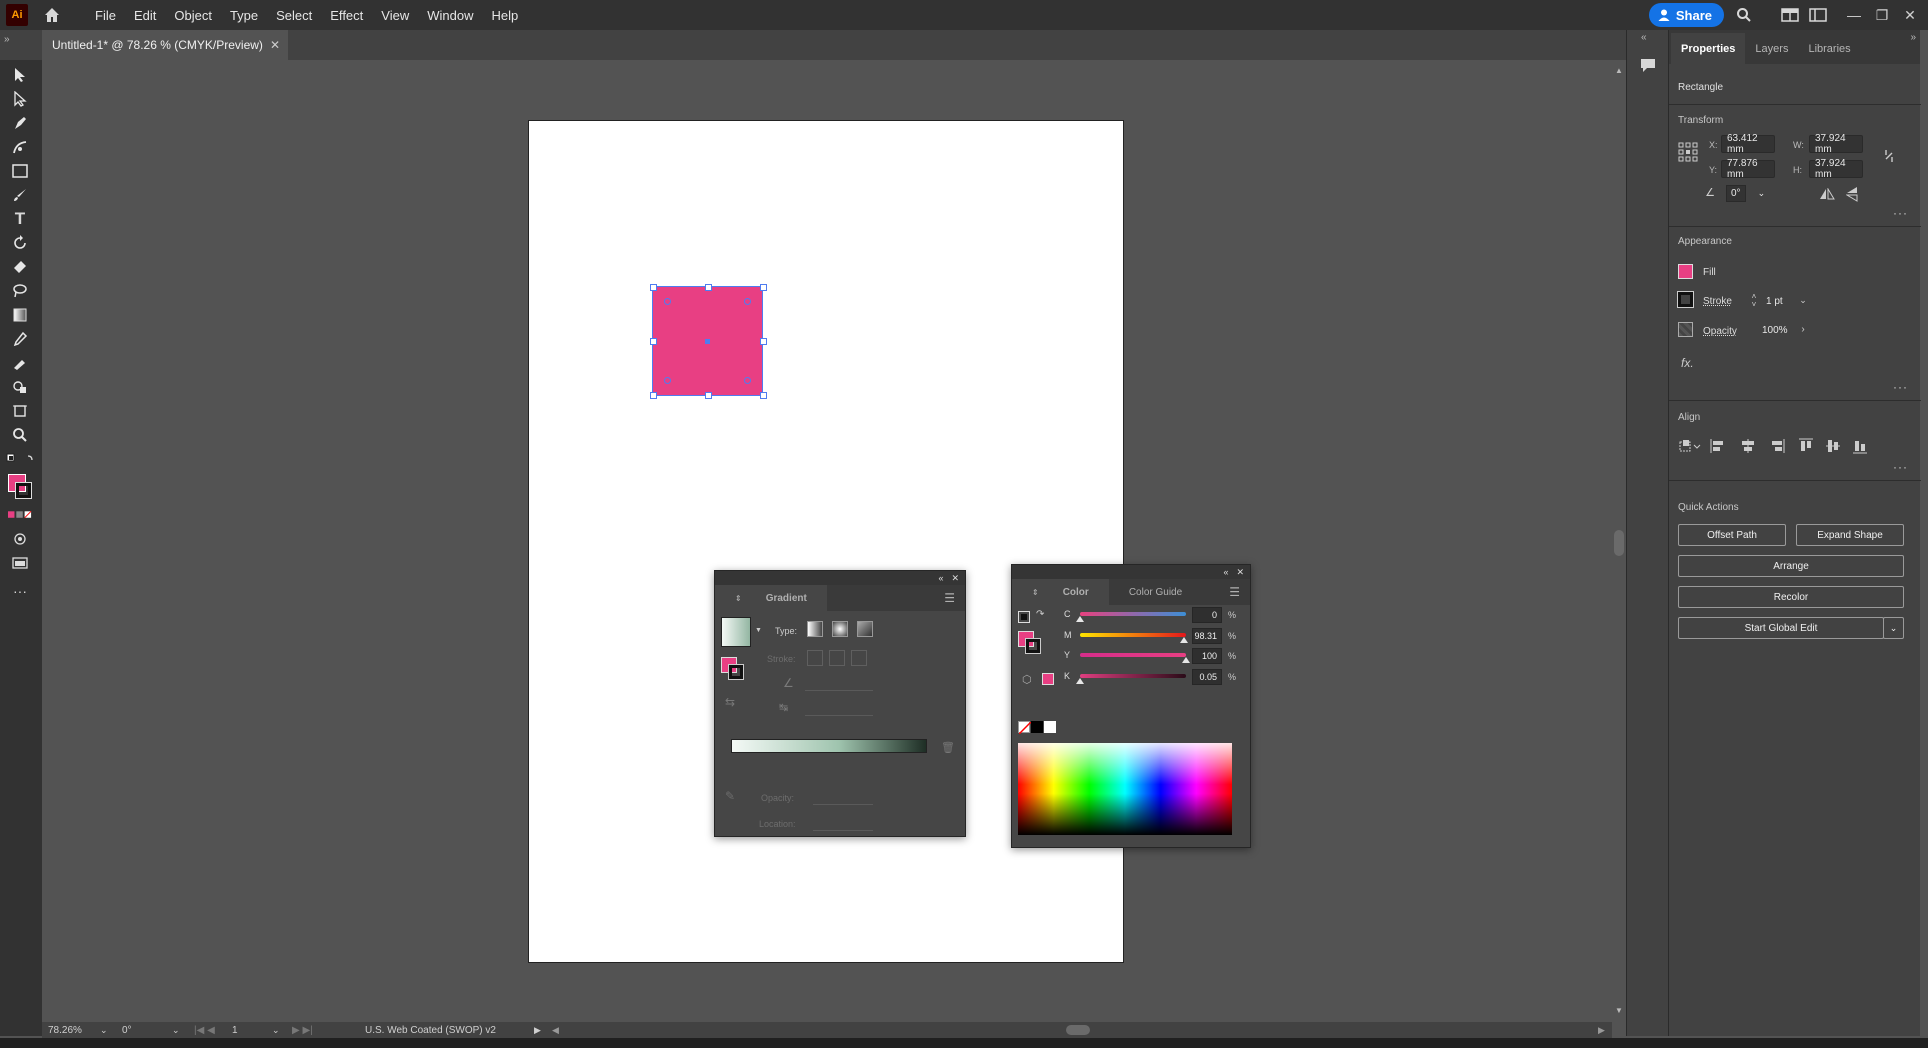 The width and height of the screenshot is (1928, 1048). Describe the element at coordinates (395, 15) in the screenshot. I see `menu-view: View` at that location.